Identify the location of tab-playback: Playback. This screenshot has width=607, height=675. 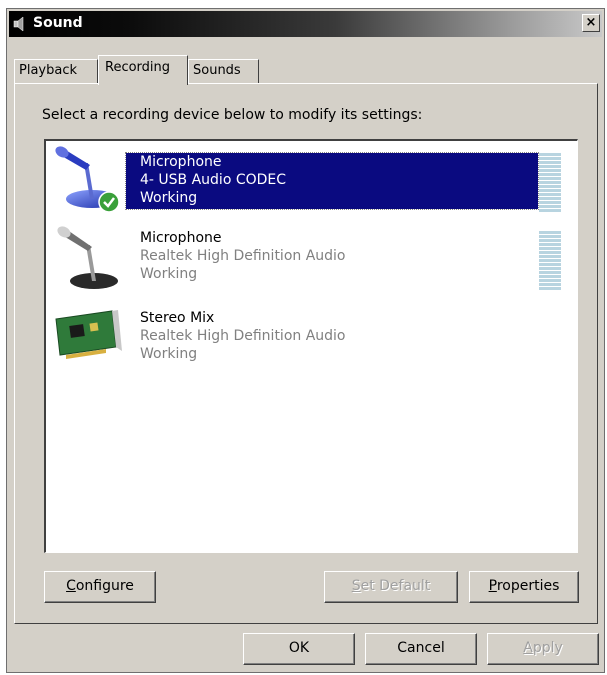
(56, 71).